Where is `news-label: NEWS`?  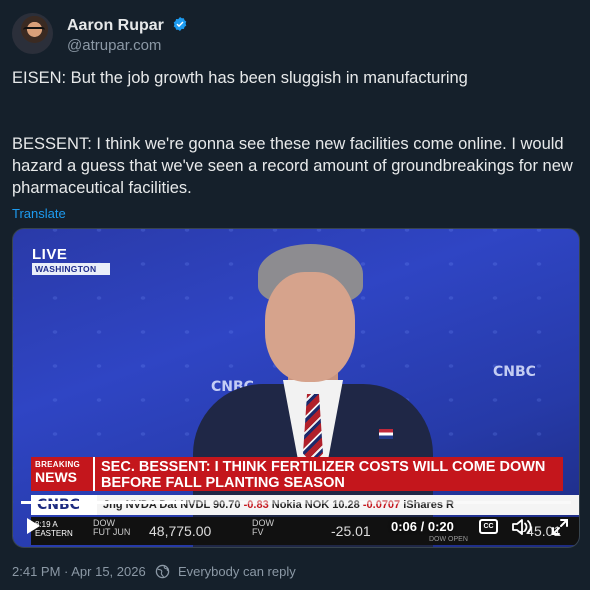 news-label: NEWS is located at coordinates (56, 477).